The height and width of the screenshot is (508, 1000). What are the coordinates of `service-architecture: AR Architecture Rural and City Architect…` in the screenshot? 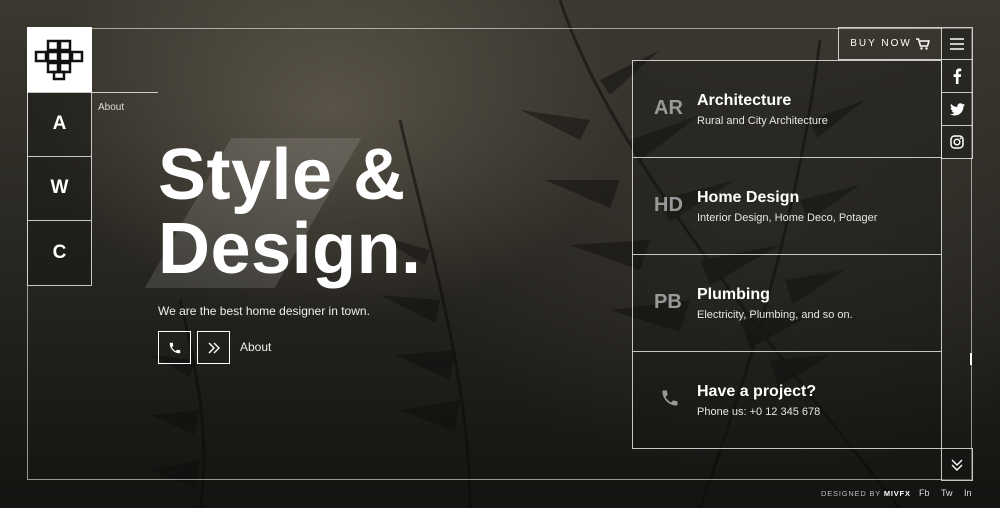 It's located at (787, 109).